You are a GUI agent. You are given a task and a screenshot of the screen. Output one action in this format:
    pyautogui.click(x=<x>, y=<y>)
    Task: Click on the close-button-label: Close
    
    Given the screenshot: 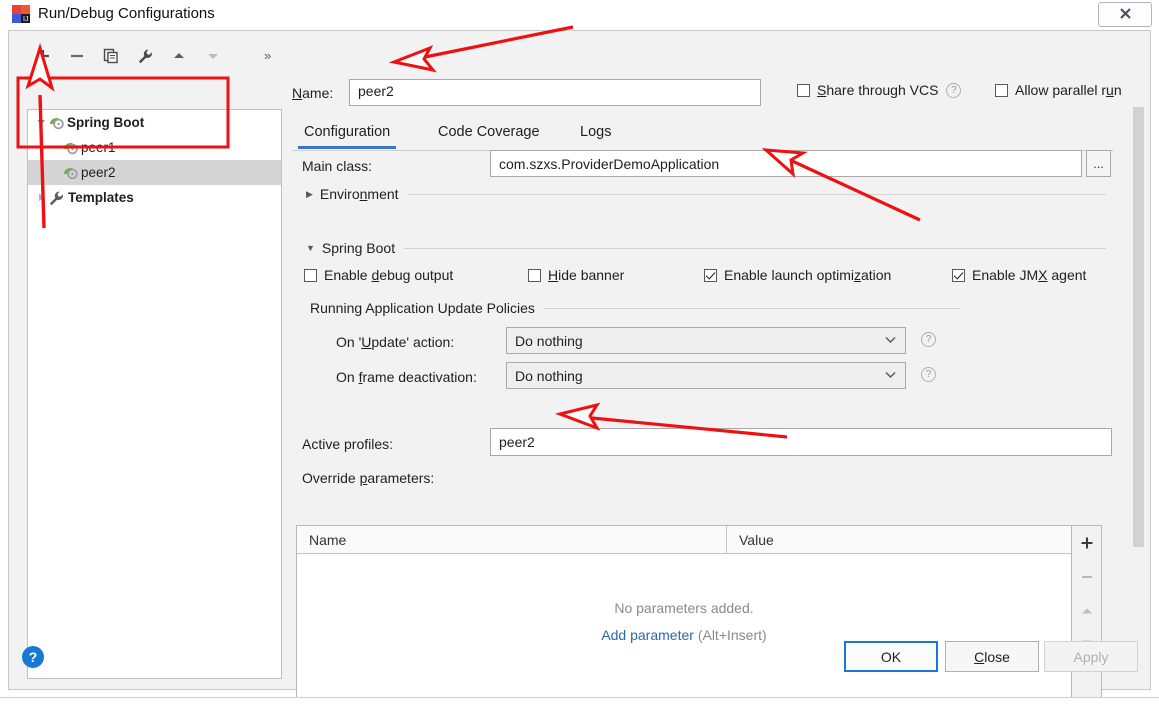 What is the action you would take?
    pyautogui.click(x=992, y=656)
    